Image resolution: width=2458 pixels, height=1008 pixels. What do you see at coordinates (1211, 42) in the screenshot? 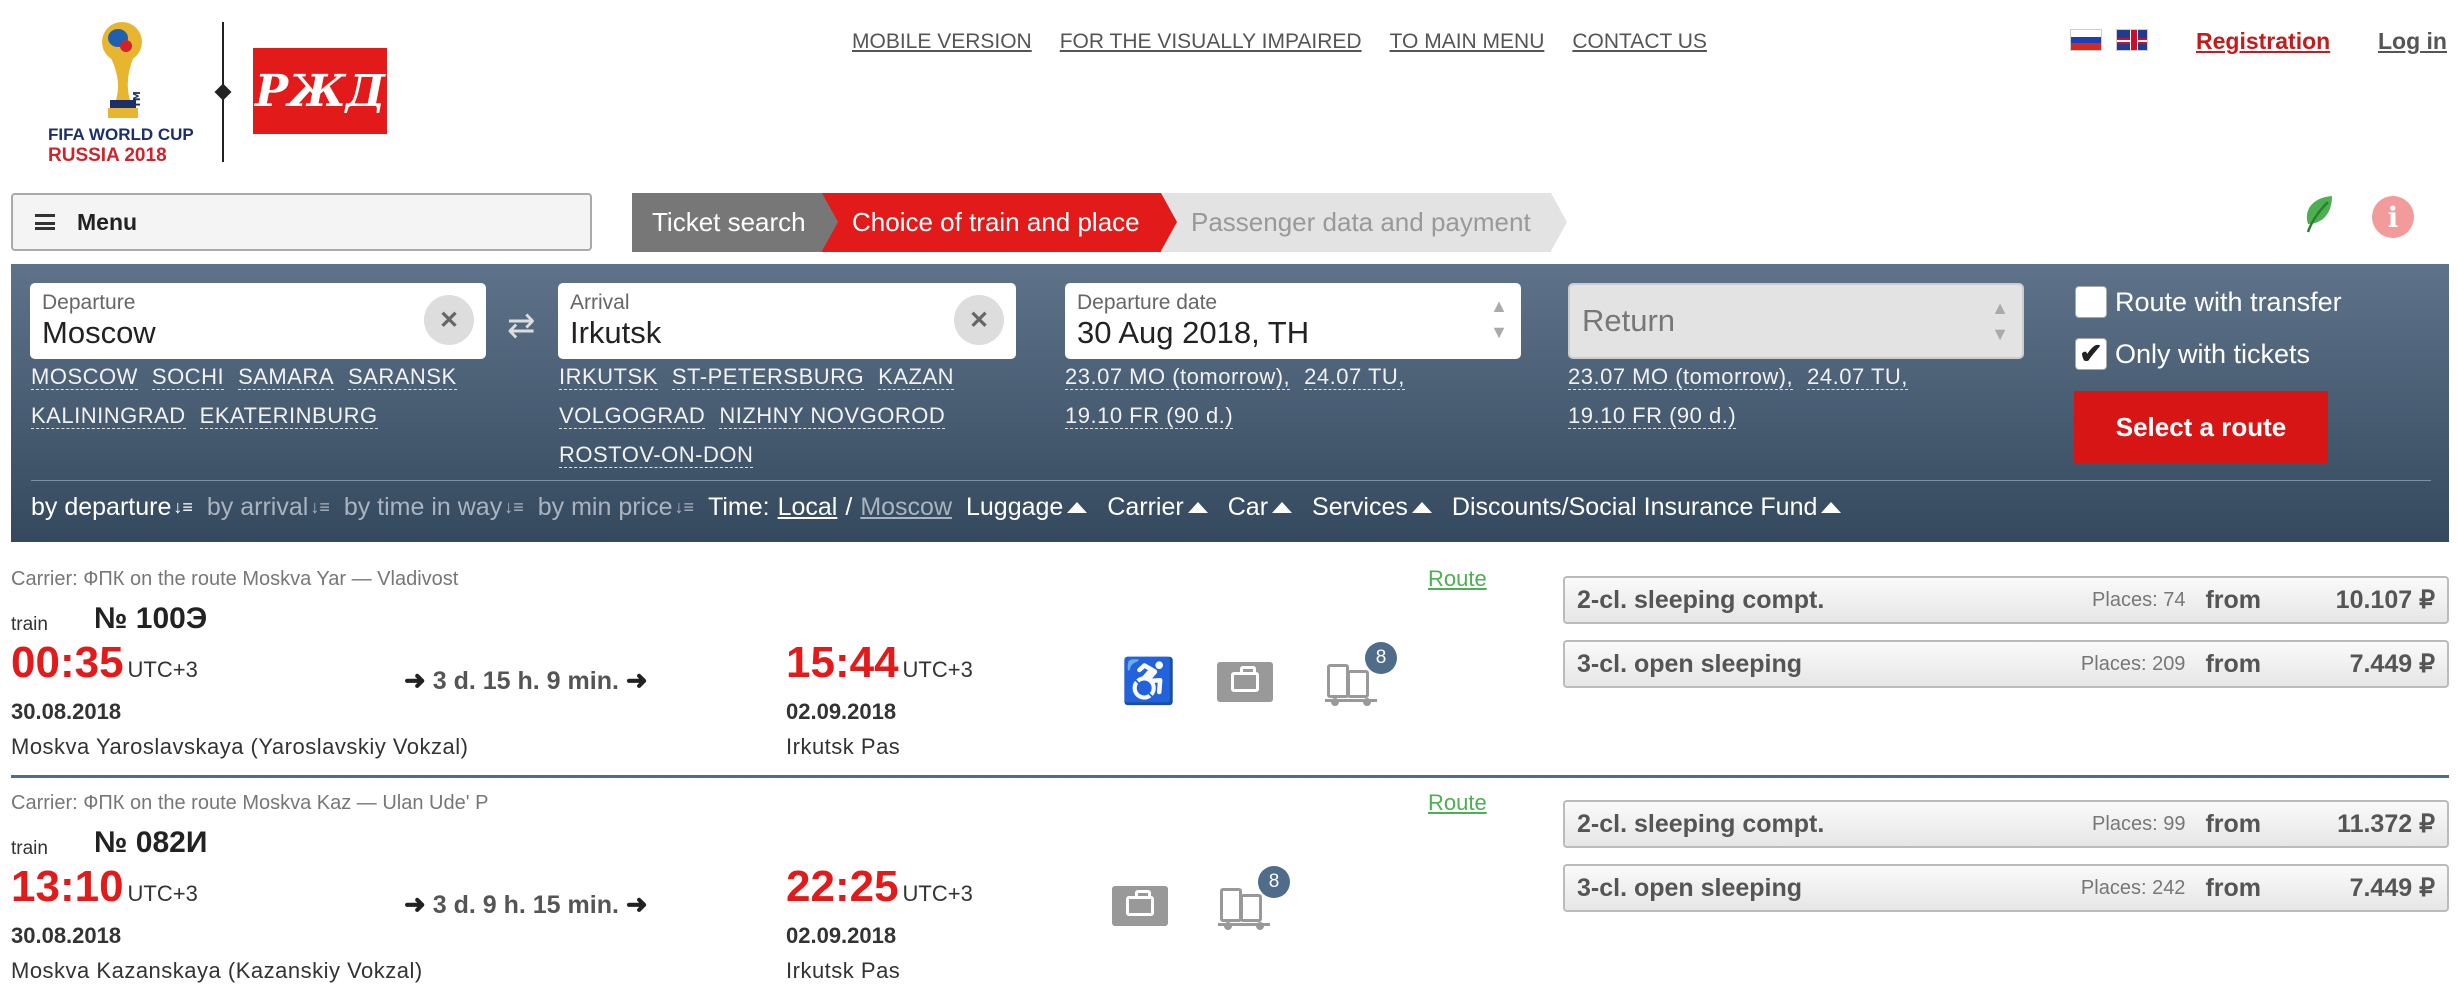
I see `nav-visually-impaired: FOR THE VISUALLY IMPAIRED` at bounding box center [1211, 42].